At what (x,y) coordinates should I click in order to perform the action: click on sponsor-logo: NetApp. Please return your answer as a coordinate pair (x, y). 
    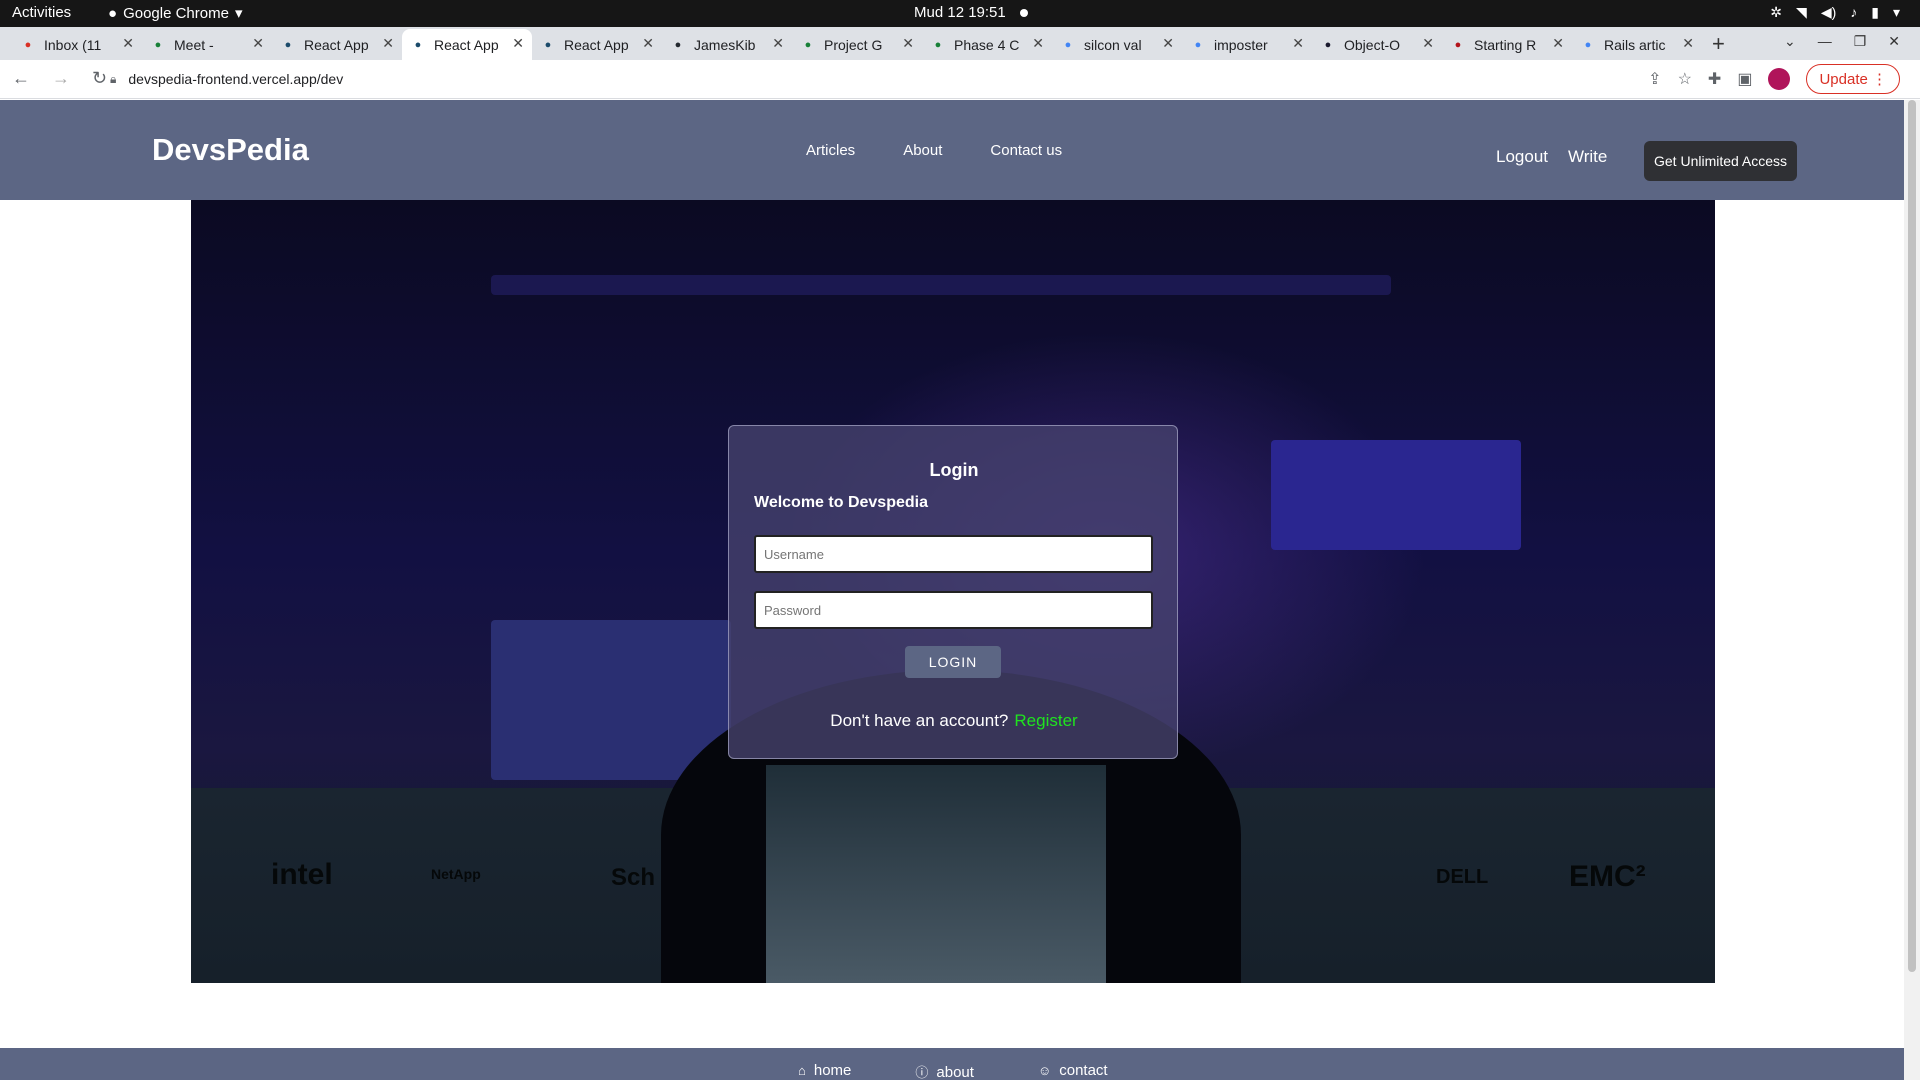
    Looking at the image, I should click on (456, 874).